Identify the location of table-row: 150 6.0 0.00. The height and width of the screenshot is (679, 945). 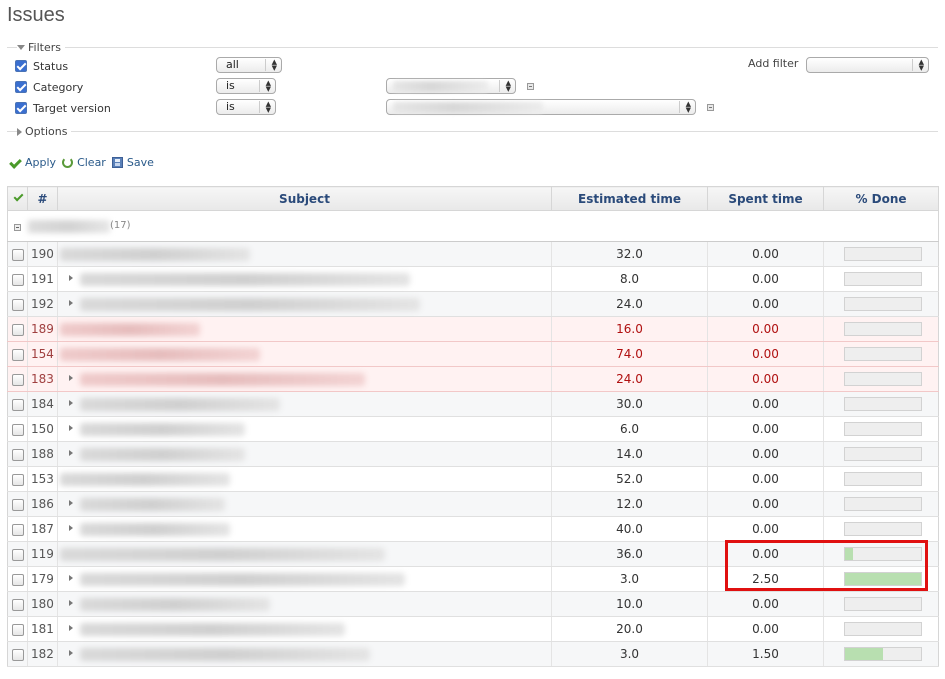
(473, 429).